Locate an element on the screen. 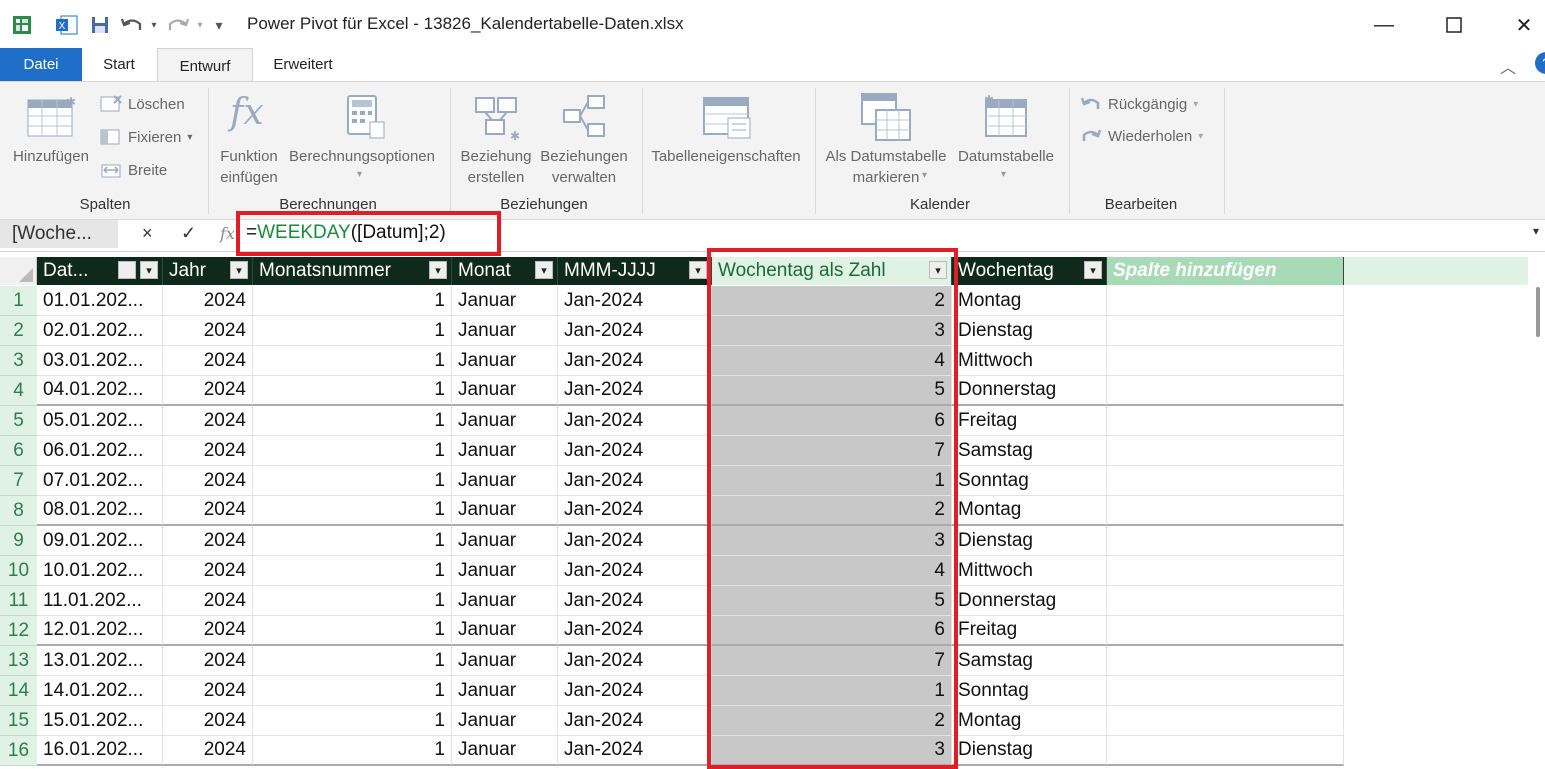  freeze-column-button: Fixieren ▾ is located at coordinates (146, 137).